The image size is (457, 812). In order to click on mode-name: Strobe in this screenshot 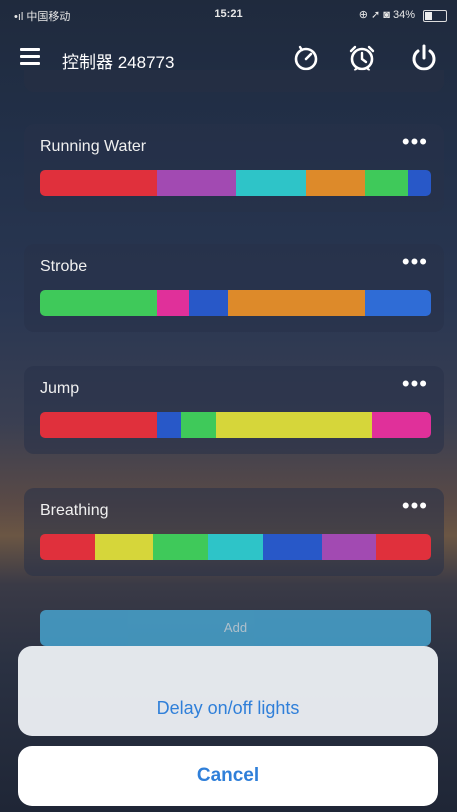, I will do `click(64, 266)`.